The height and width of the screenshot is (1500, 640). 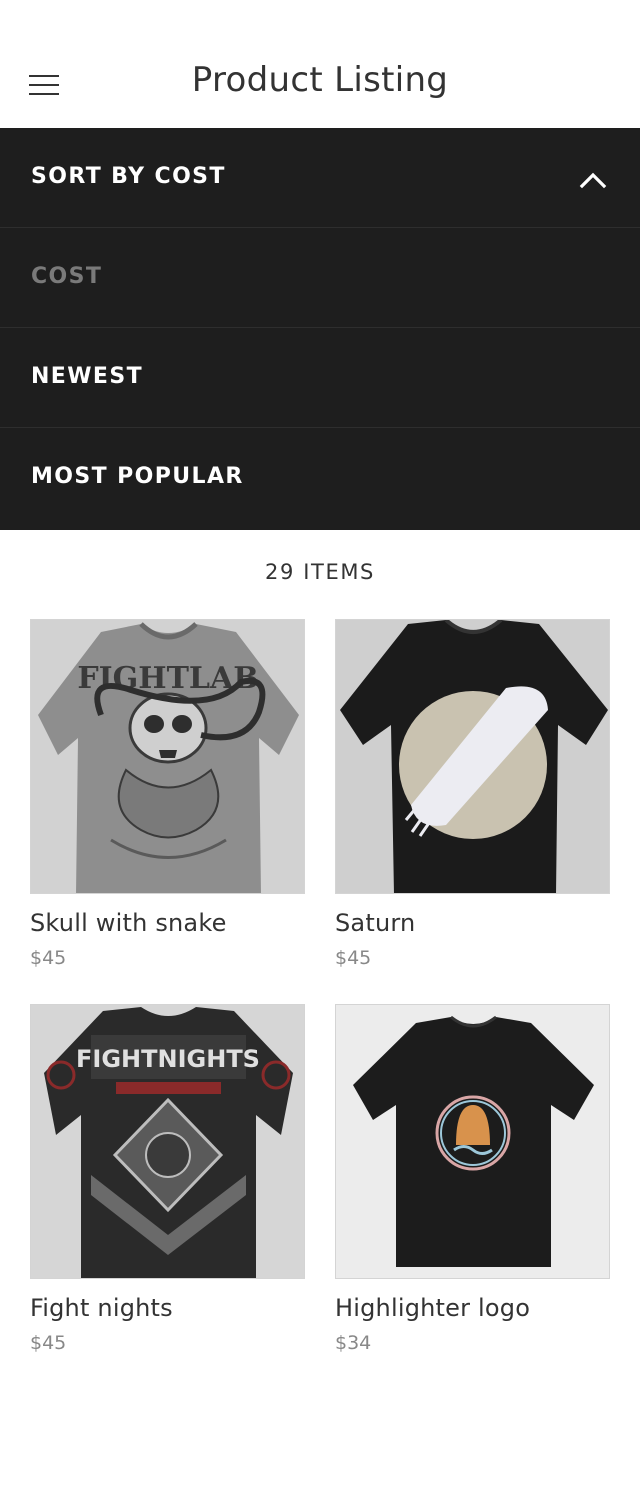 What do you see at coordinates (167, 1308) in the screenshot?
I see `product-name: Fight nights` at bounding box center [167, 1308].